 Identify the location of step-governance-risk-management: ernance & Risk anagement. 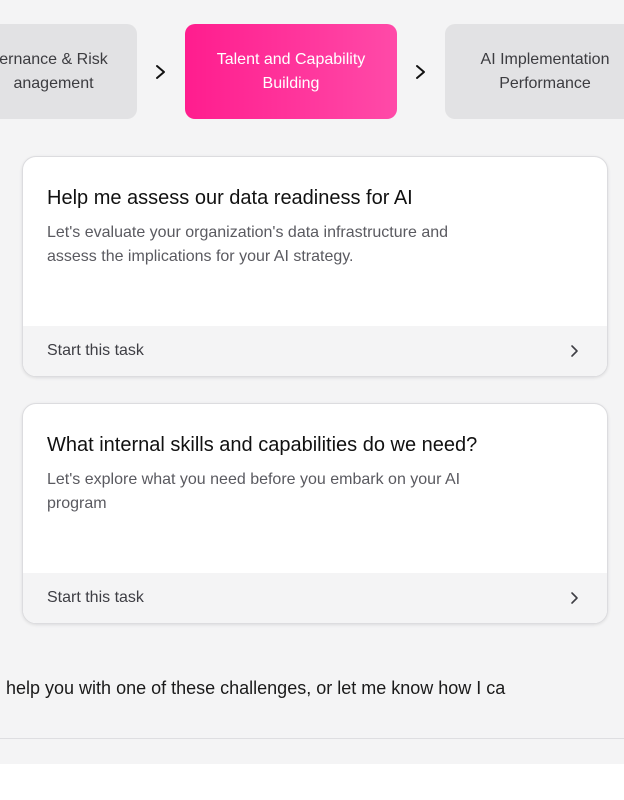
(68, 71).